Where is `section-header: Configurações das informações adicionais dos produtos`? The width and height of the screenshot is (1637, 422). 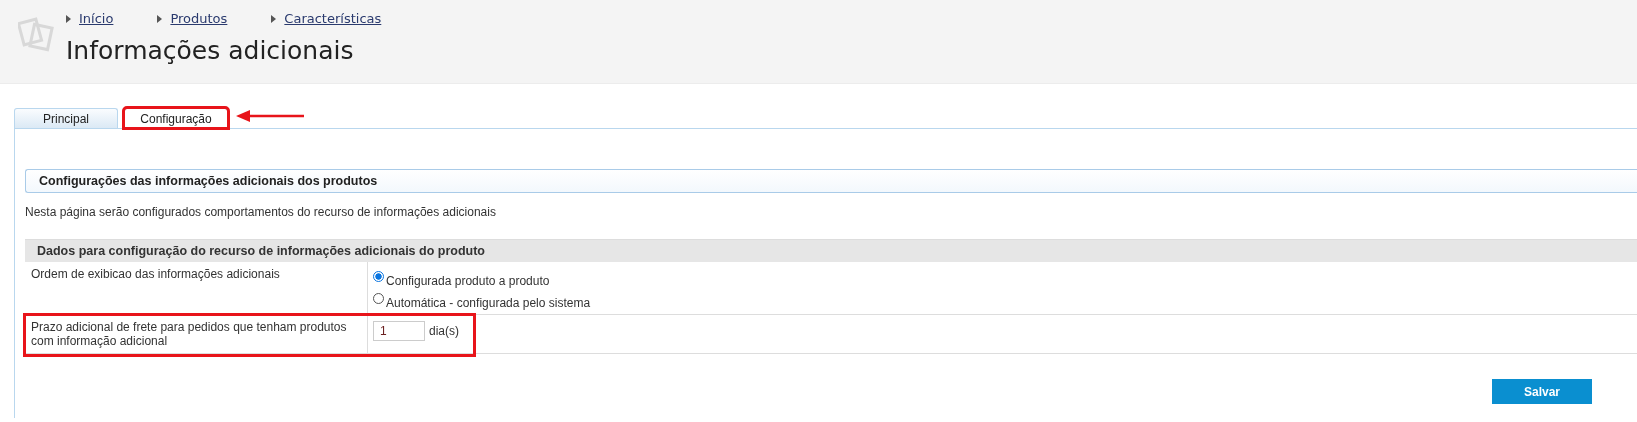 section-header: Configurações das informações adicionais dos produtos is located at coordinates (831, 181).